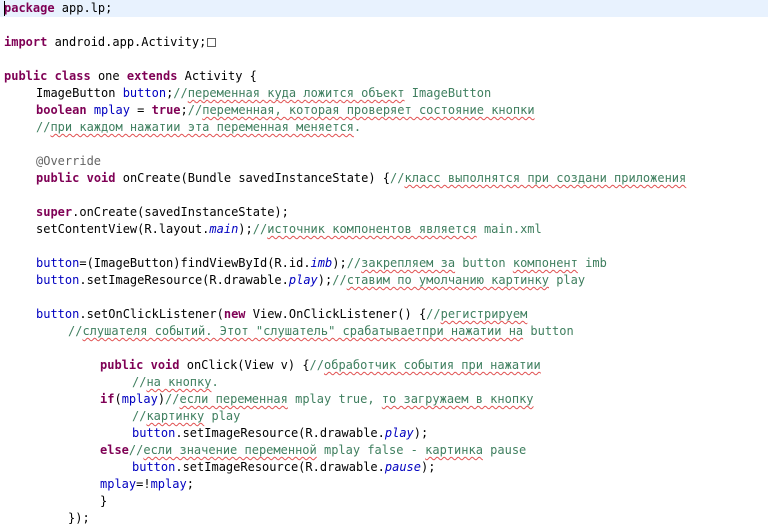 The width and height of the screenshot is (768, 532). I want to click on code-line: });, so click(384, 518).